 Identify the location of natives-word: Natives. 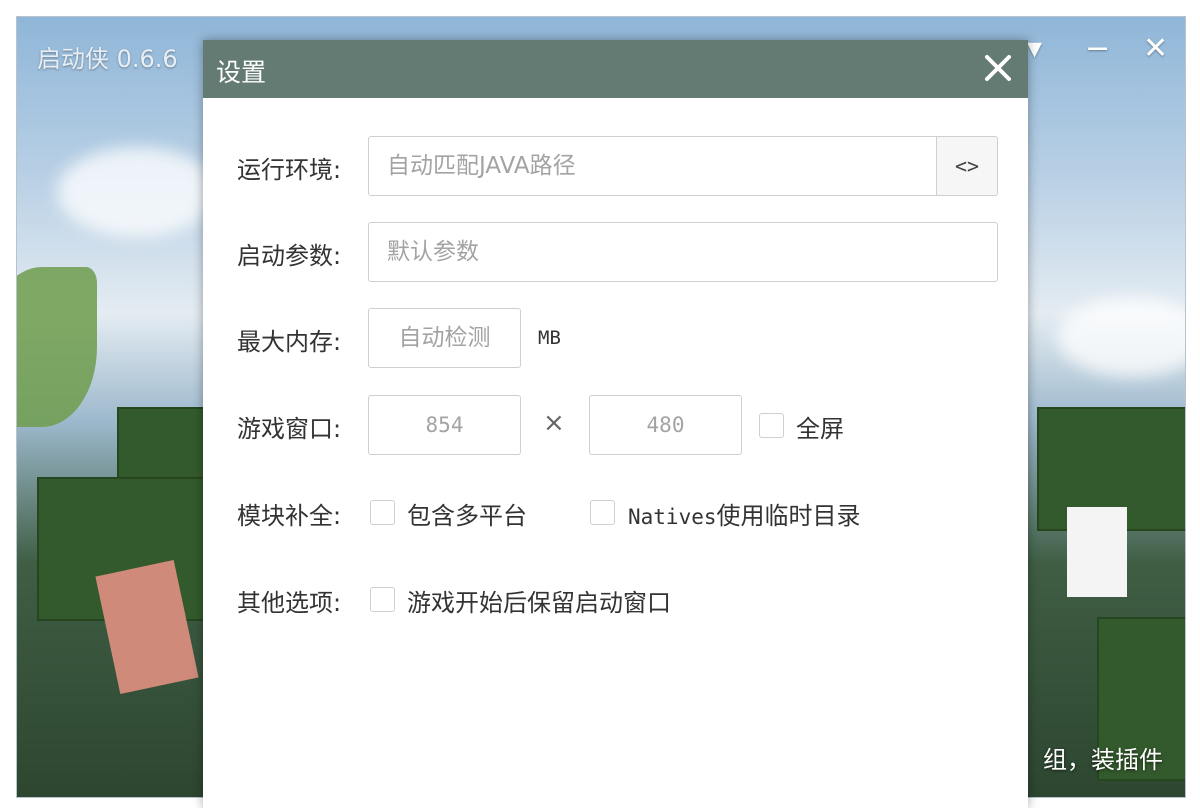
(672, 517).